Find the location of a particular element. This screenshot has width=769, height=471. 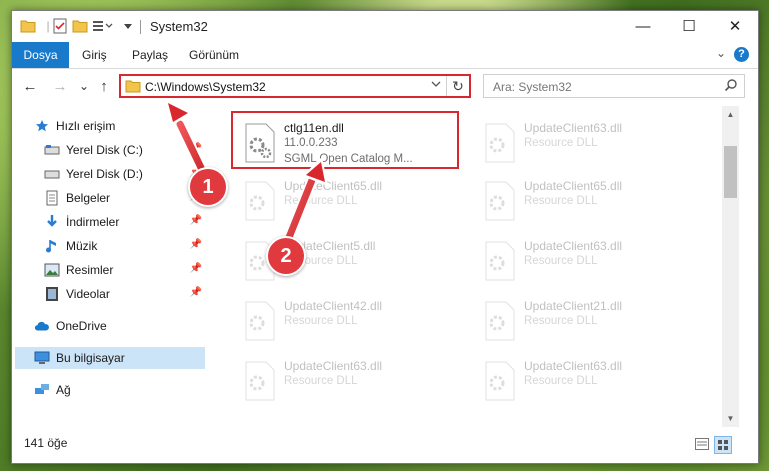

search-placeholder: Ara: System32 is located at coordinates (532, 87).